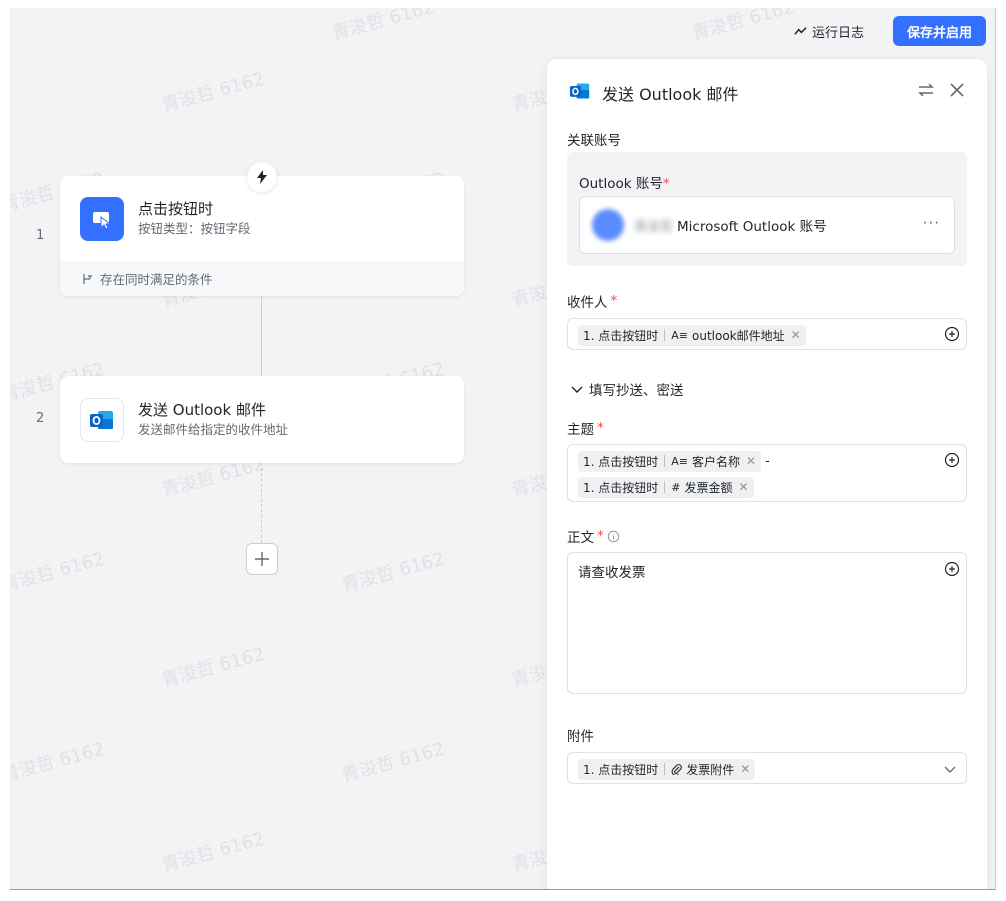 The image size is (1006, 901). I want to click on recipient-input: 1. 点击按钮时 A≡ outlook邮件地址 ✕, so click(767, 334).